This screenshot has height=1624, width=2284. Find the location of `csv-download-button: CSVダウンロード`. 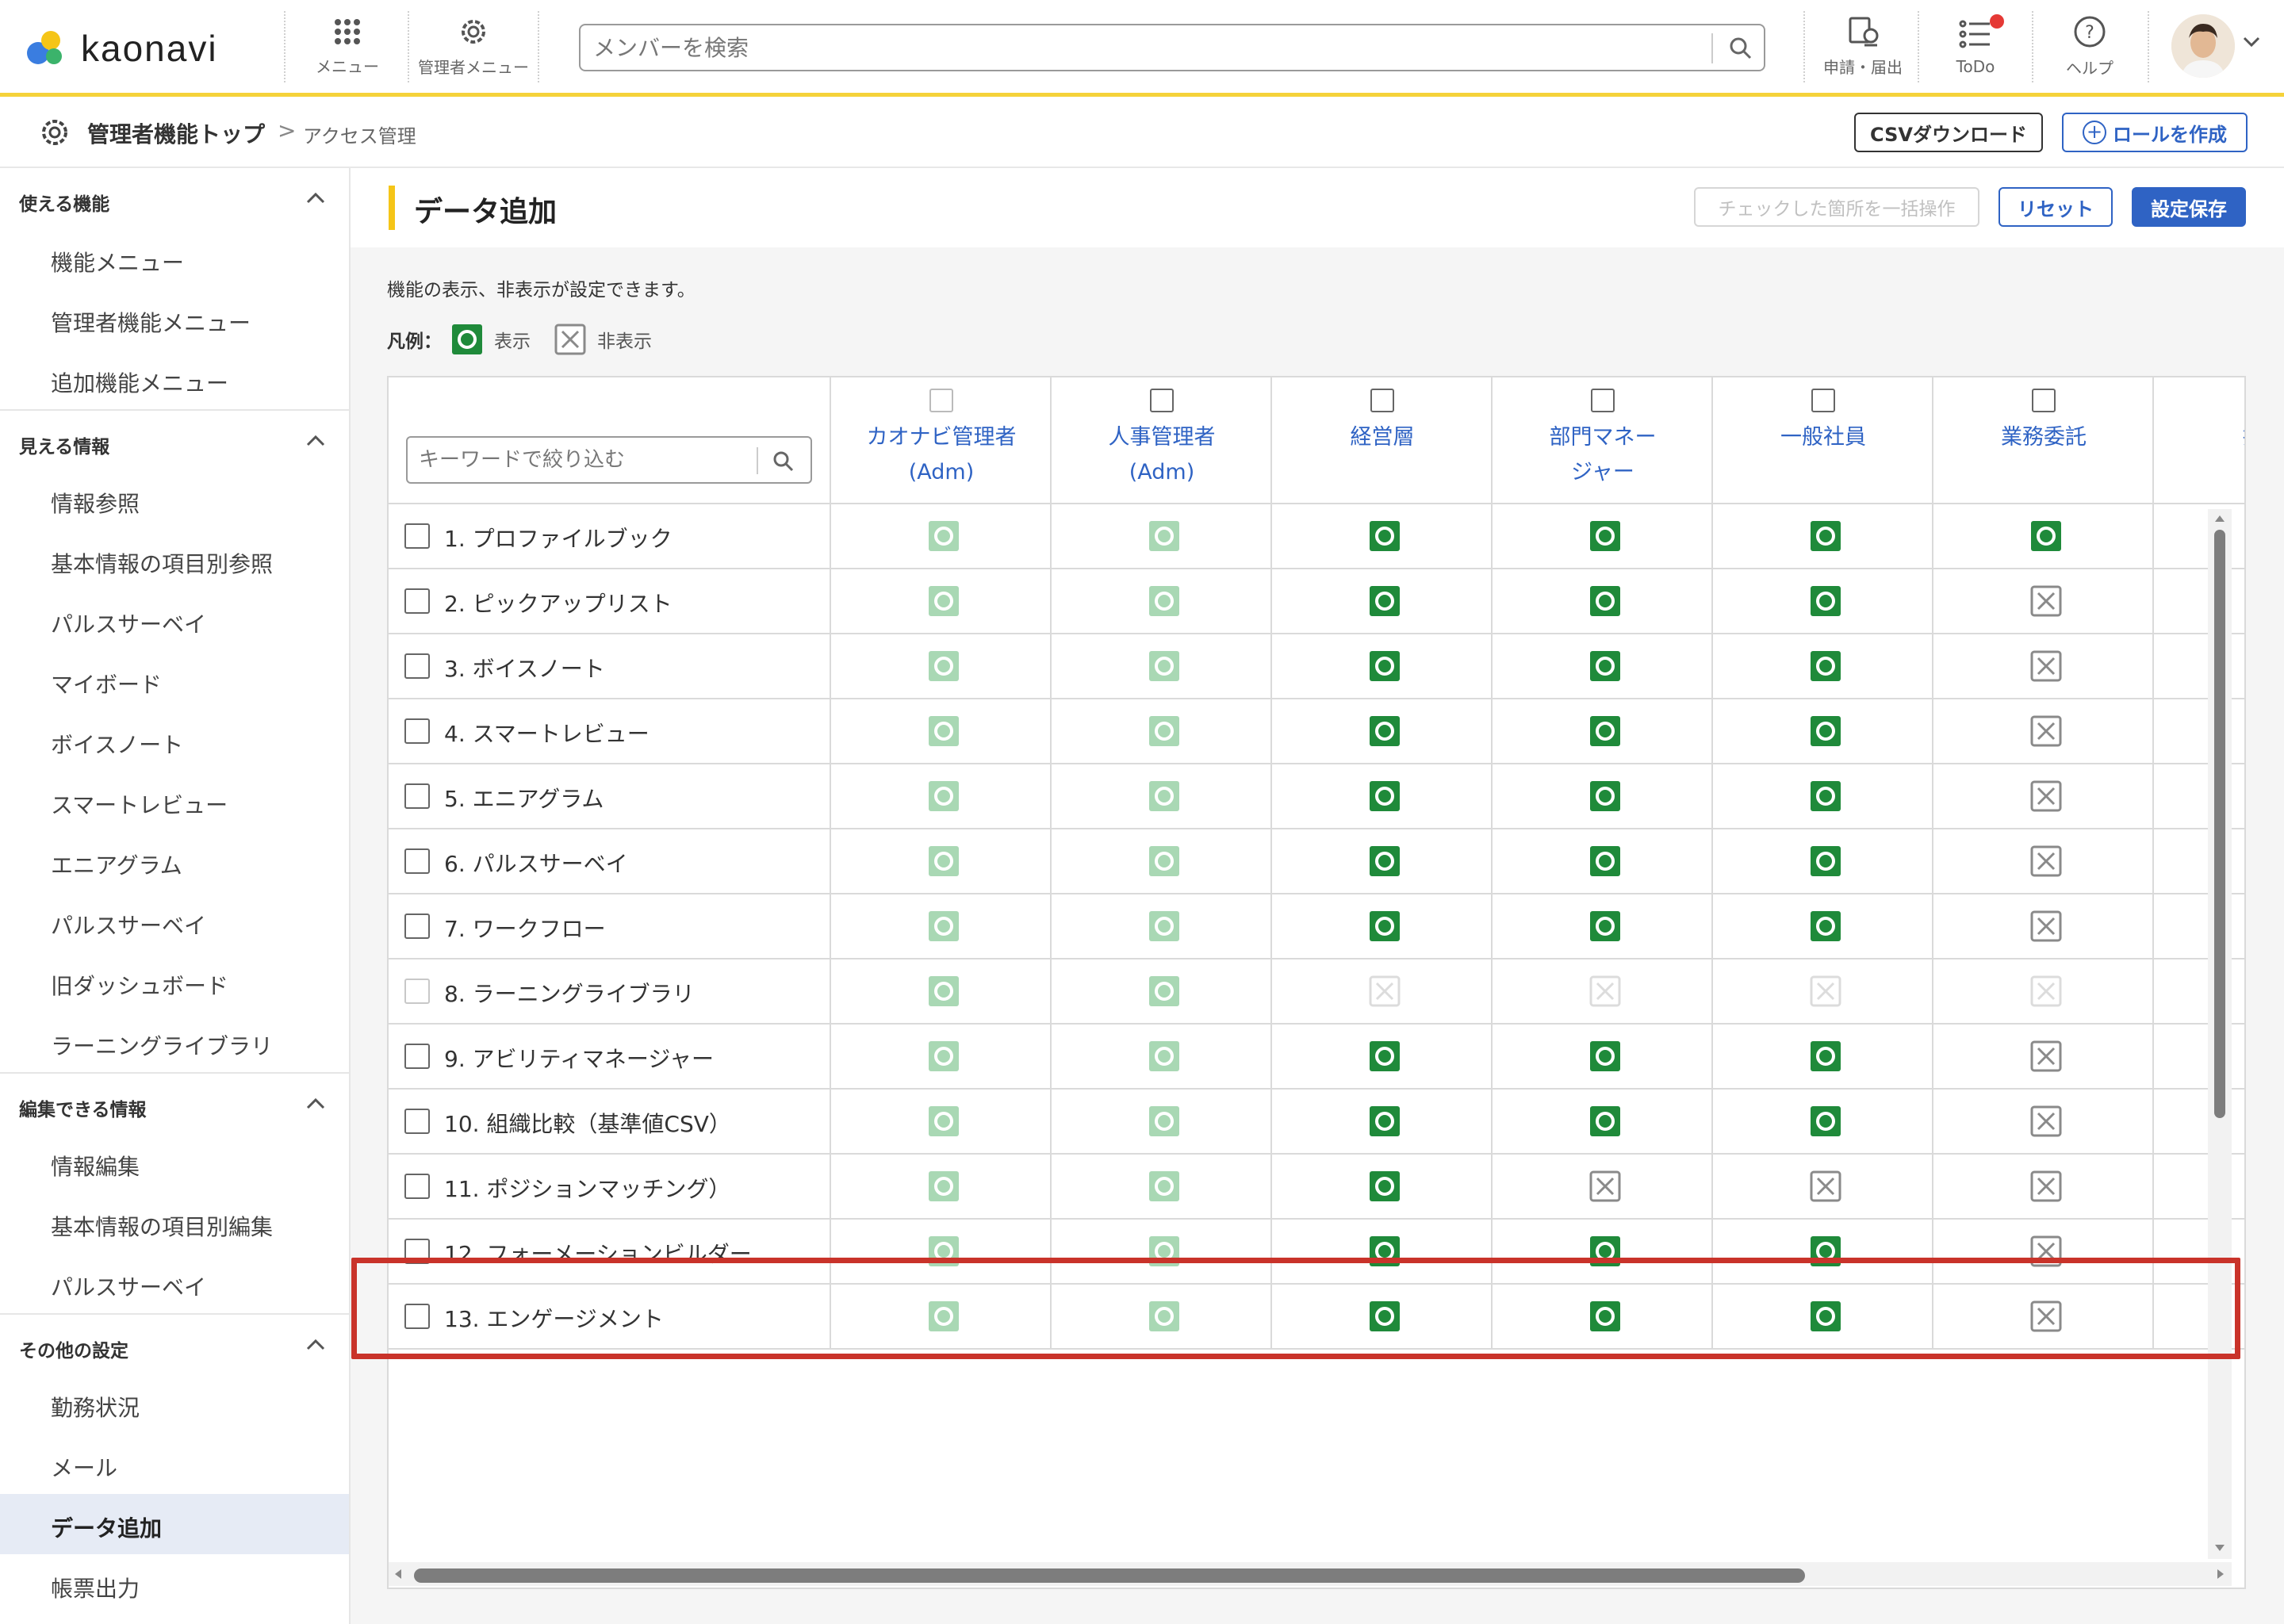

csv-download-button: CSVダウンロード is located at coordinates (1948, 132).